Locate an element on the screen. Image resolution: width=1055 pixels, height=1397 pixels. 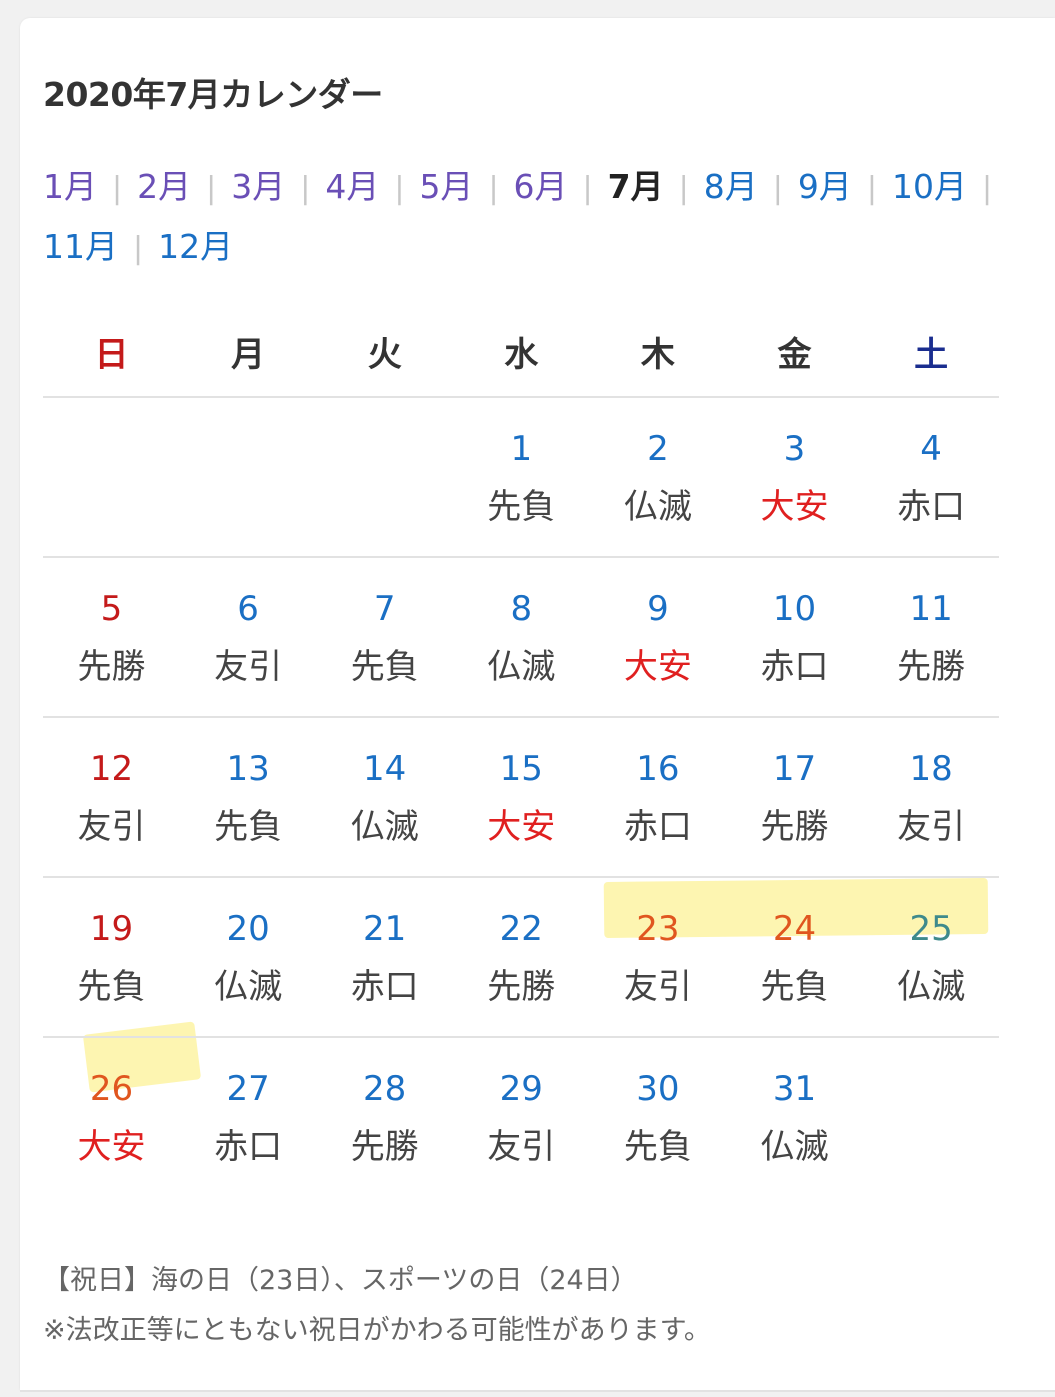
month-link-12: 12月 is located at coordinates (195, 247).